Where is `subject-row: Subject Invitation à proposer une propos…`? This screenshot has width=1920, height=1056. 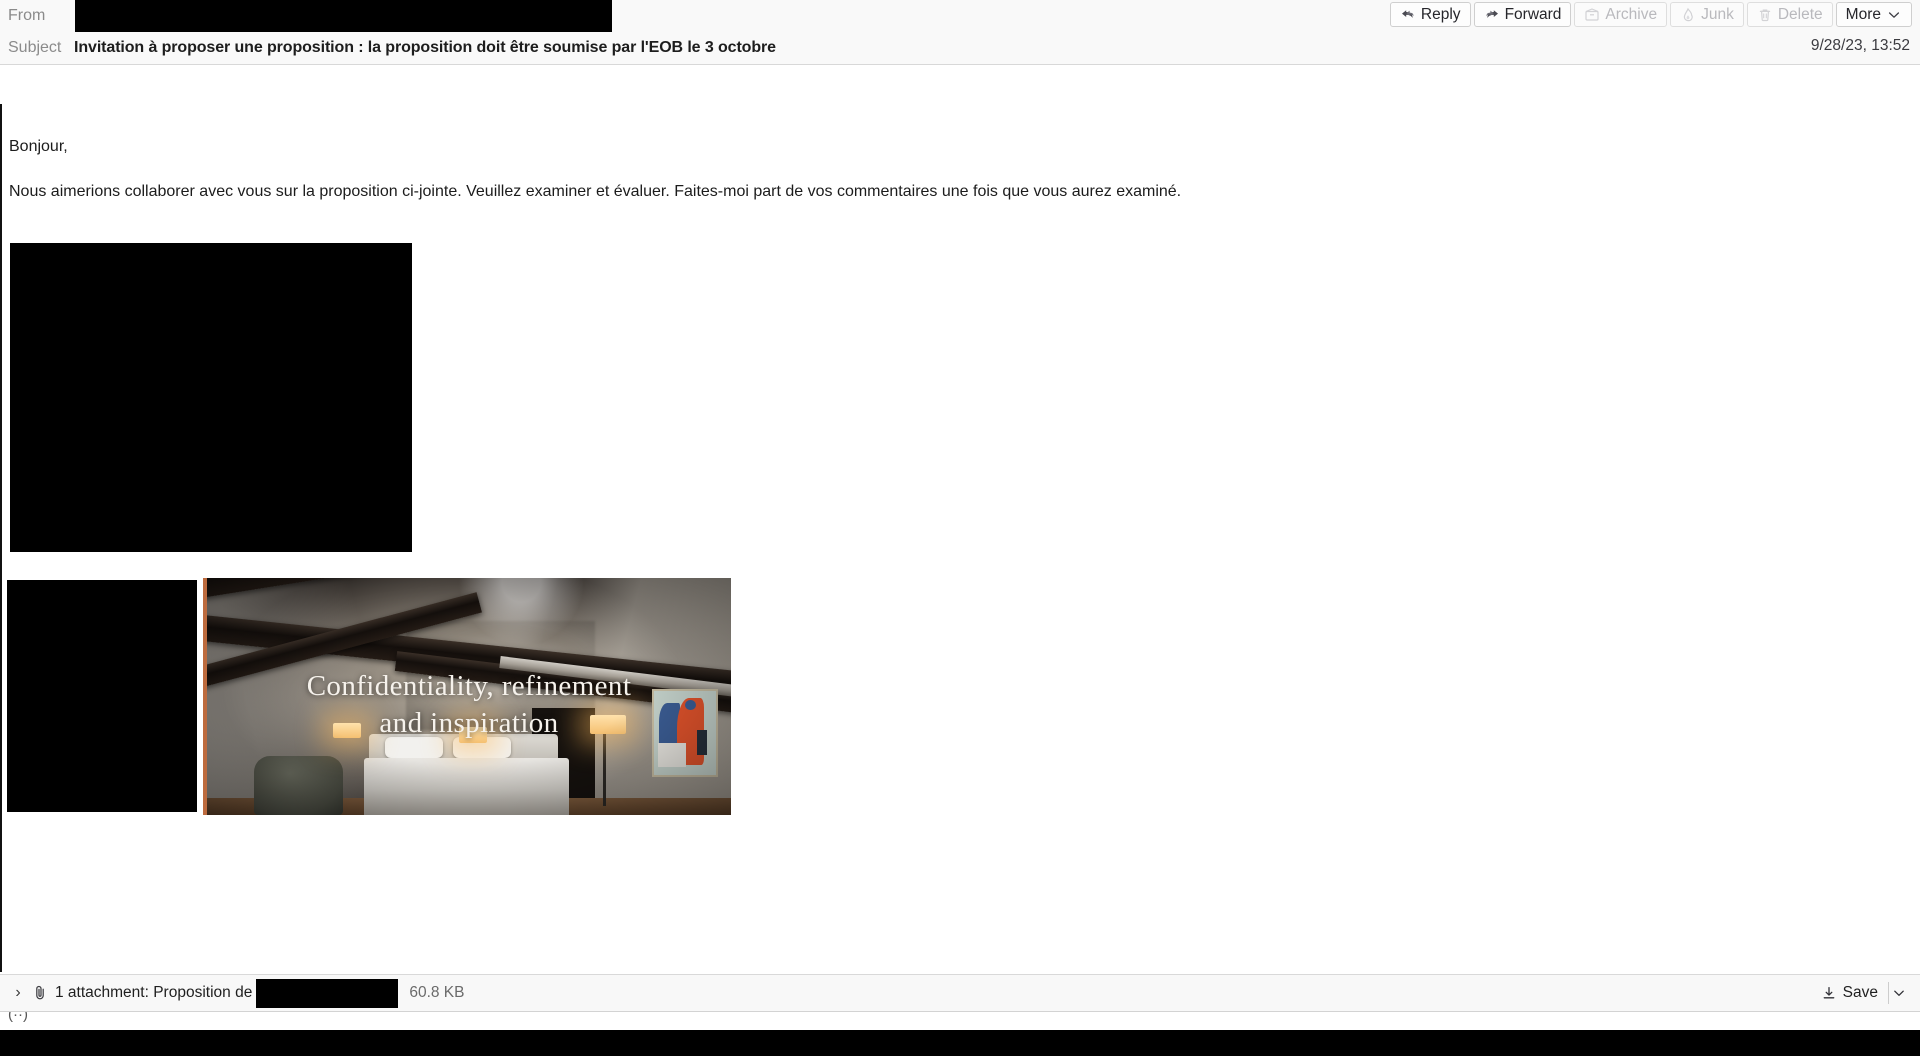
subject-row: Subject Invitation à proposer une propos… is located at coordinates (960, 48).